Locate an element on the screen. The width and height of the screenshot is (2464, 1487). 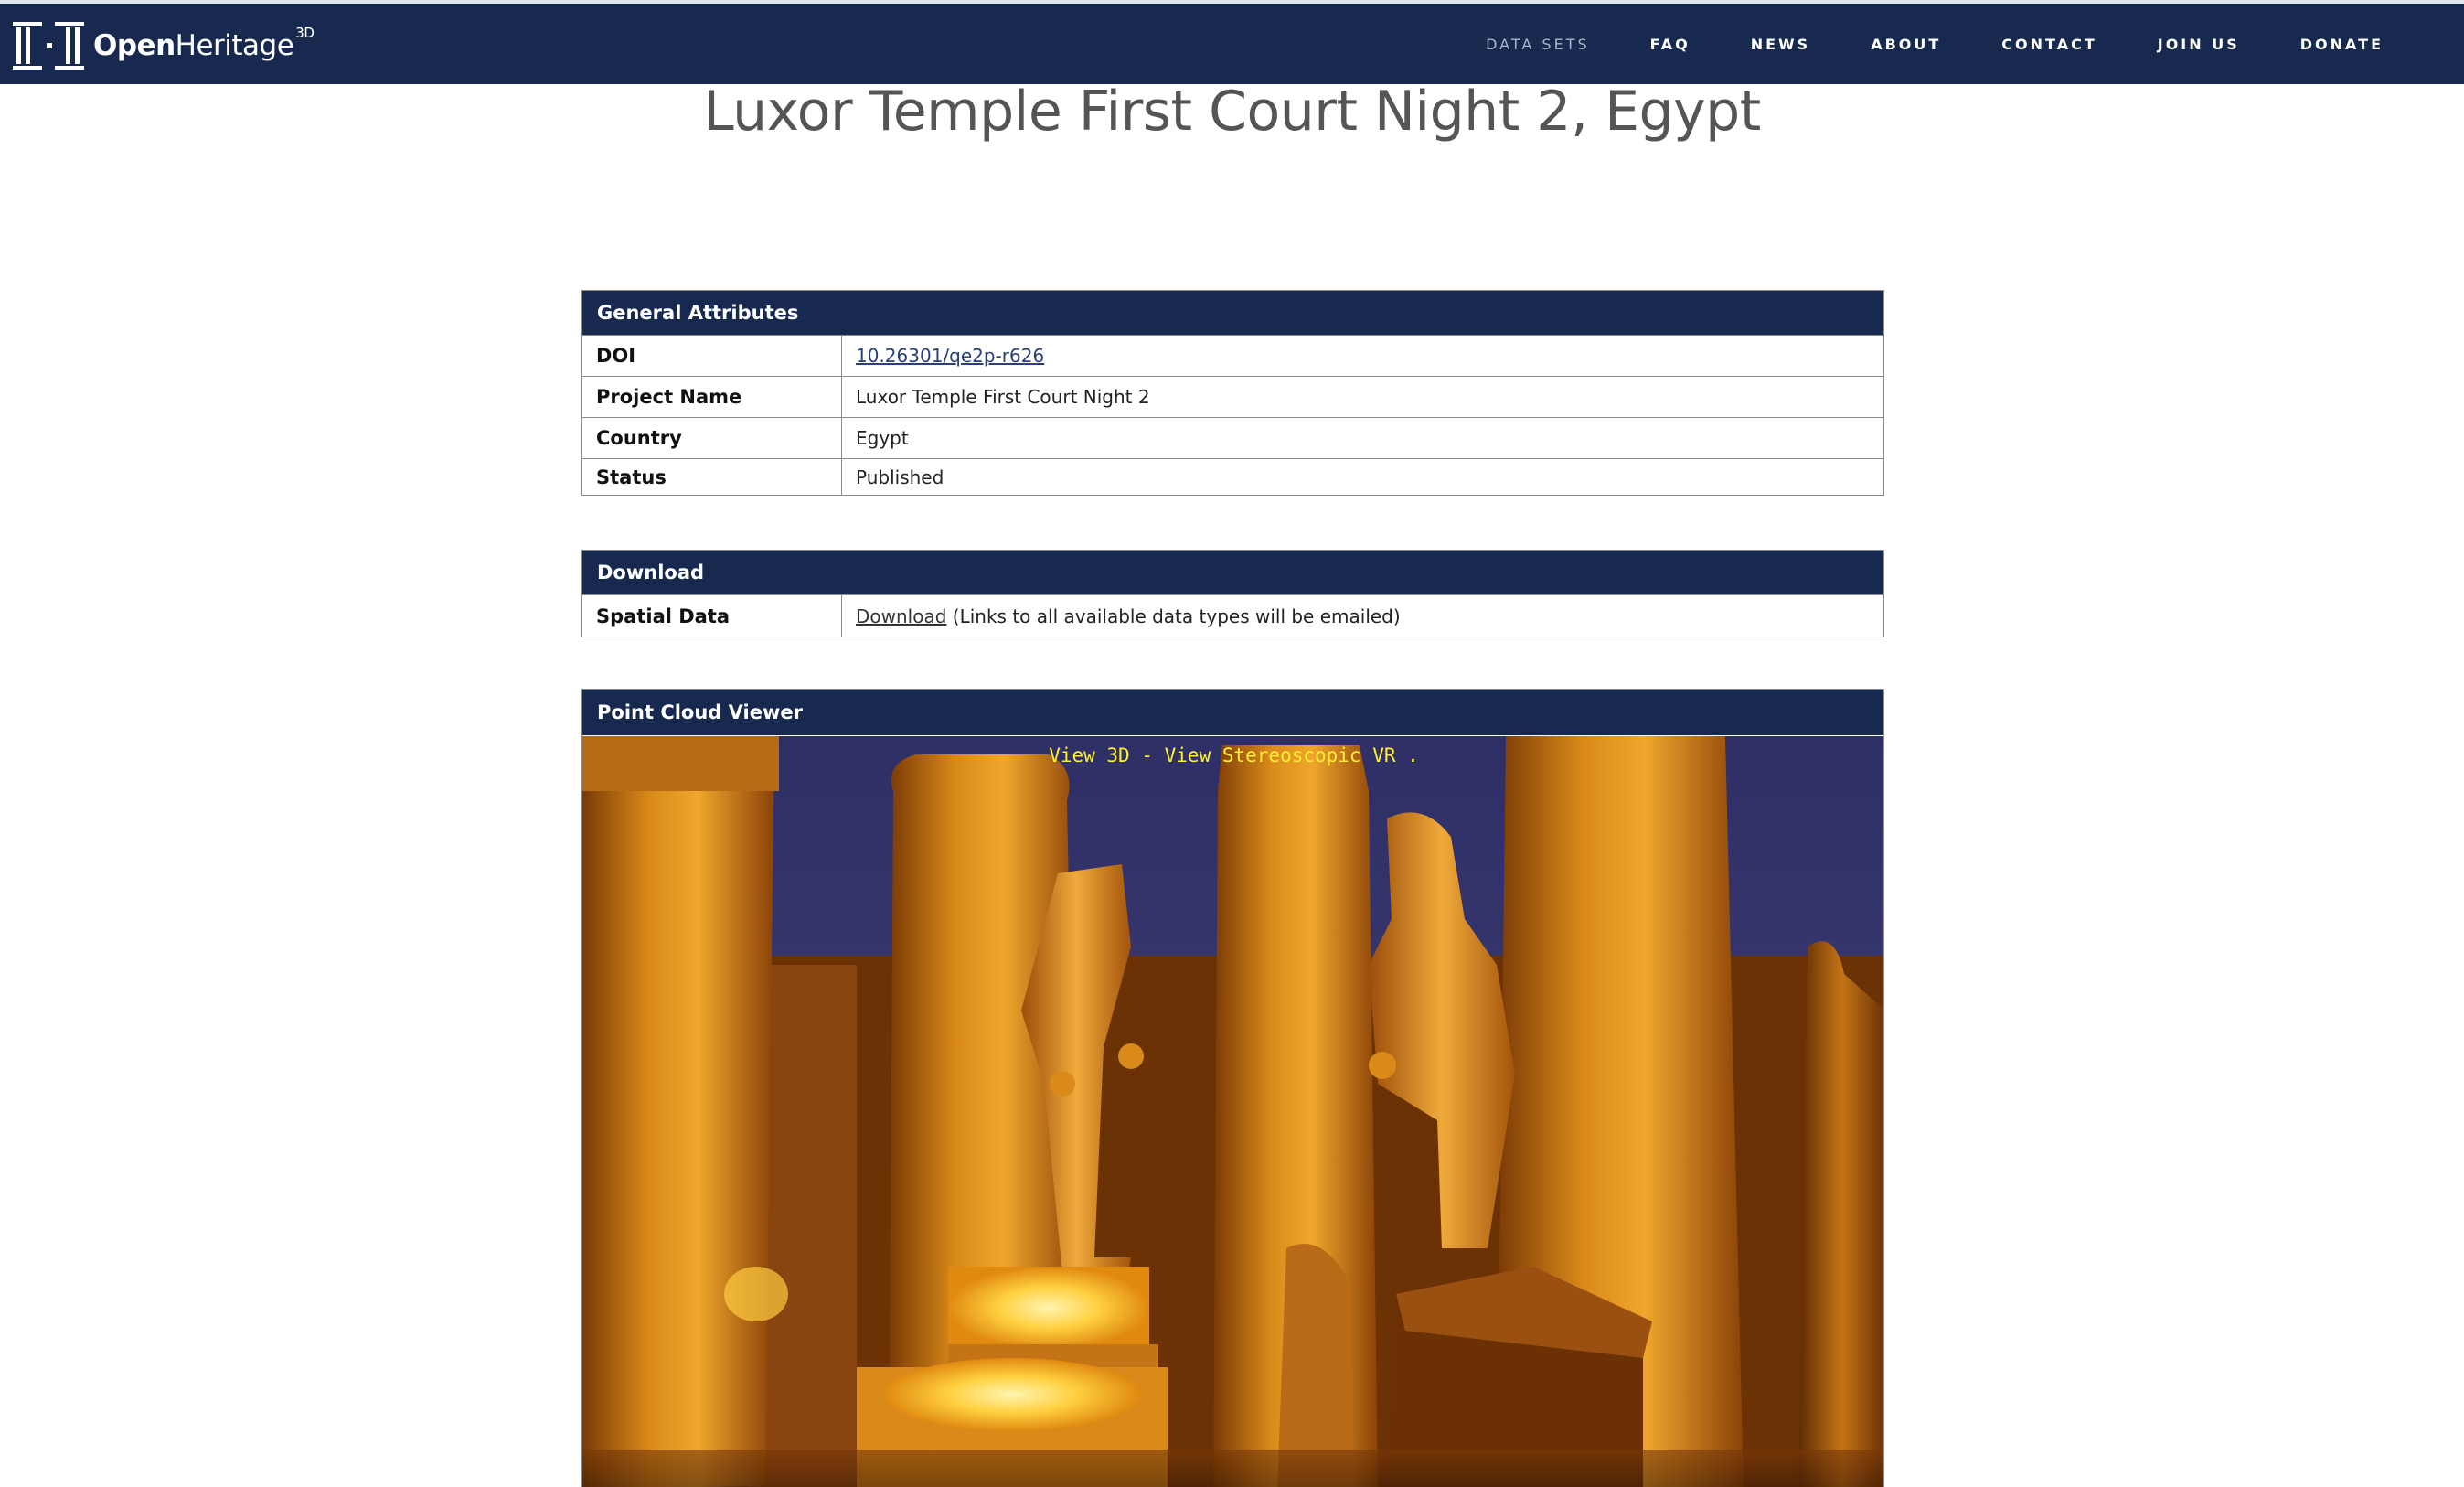
nav-item-contact: CONTACT is located at coordinates (2049, 45).